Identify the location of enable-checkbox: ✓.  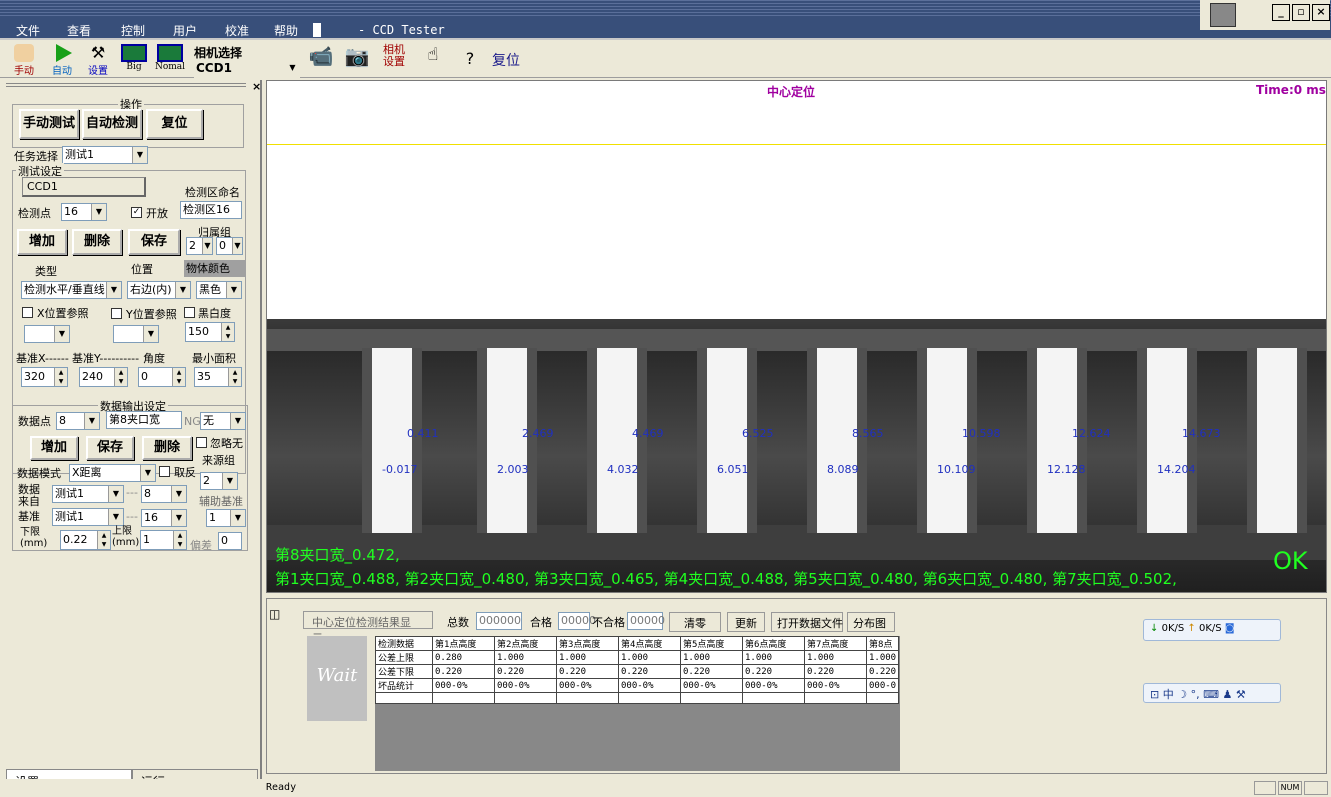
(136, 212).